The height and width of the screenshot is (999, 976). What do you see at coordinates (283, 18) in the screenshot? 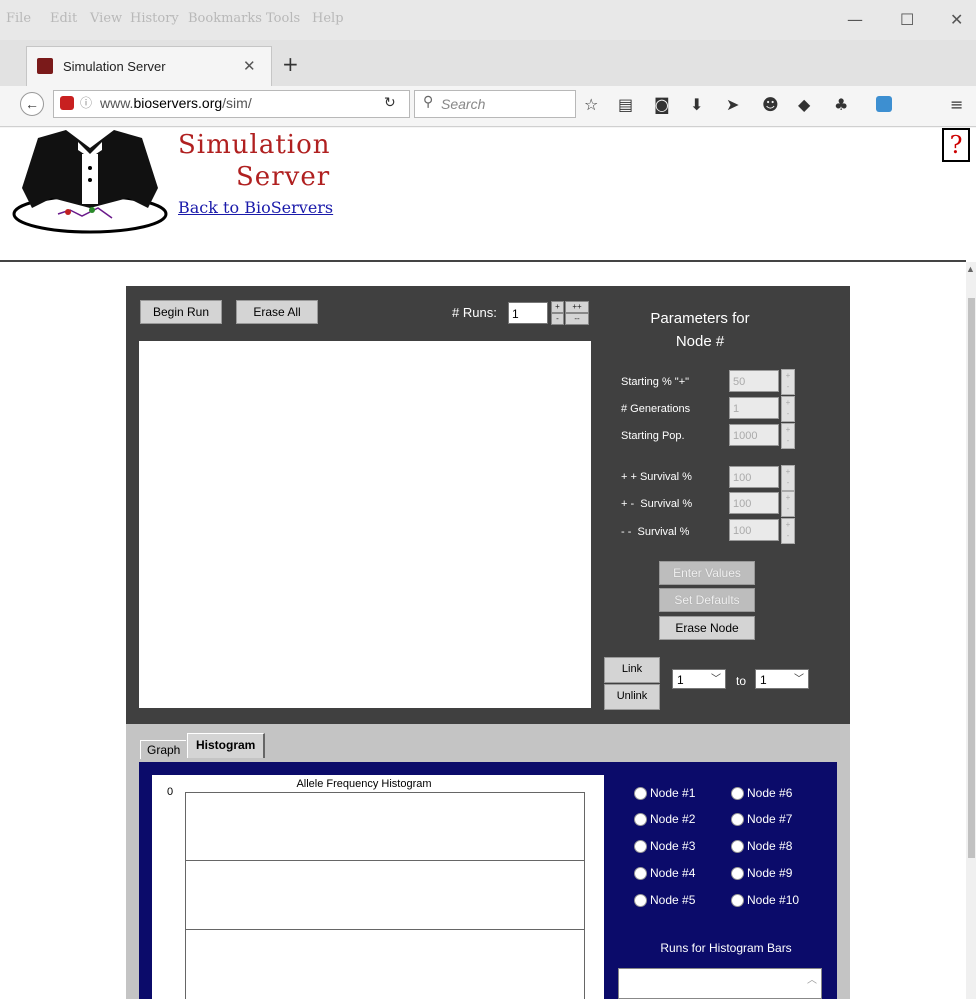
I see `menu-tools: Tools` at bounding box center [283, 18].